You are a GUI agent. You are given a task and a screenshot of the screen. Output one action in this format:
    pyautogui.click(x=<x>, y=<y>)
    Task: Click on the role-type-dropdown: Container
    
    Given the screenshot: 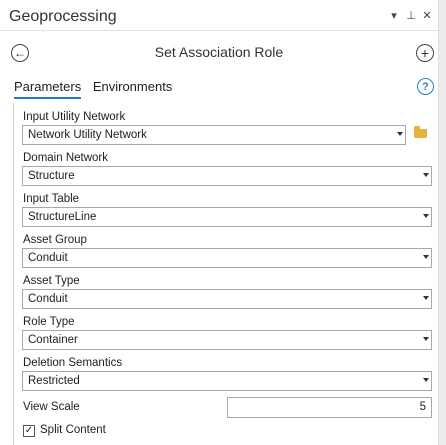 What is the action you would take?
    pyautogui.click(x=227, y=340)
    